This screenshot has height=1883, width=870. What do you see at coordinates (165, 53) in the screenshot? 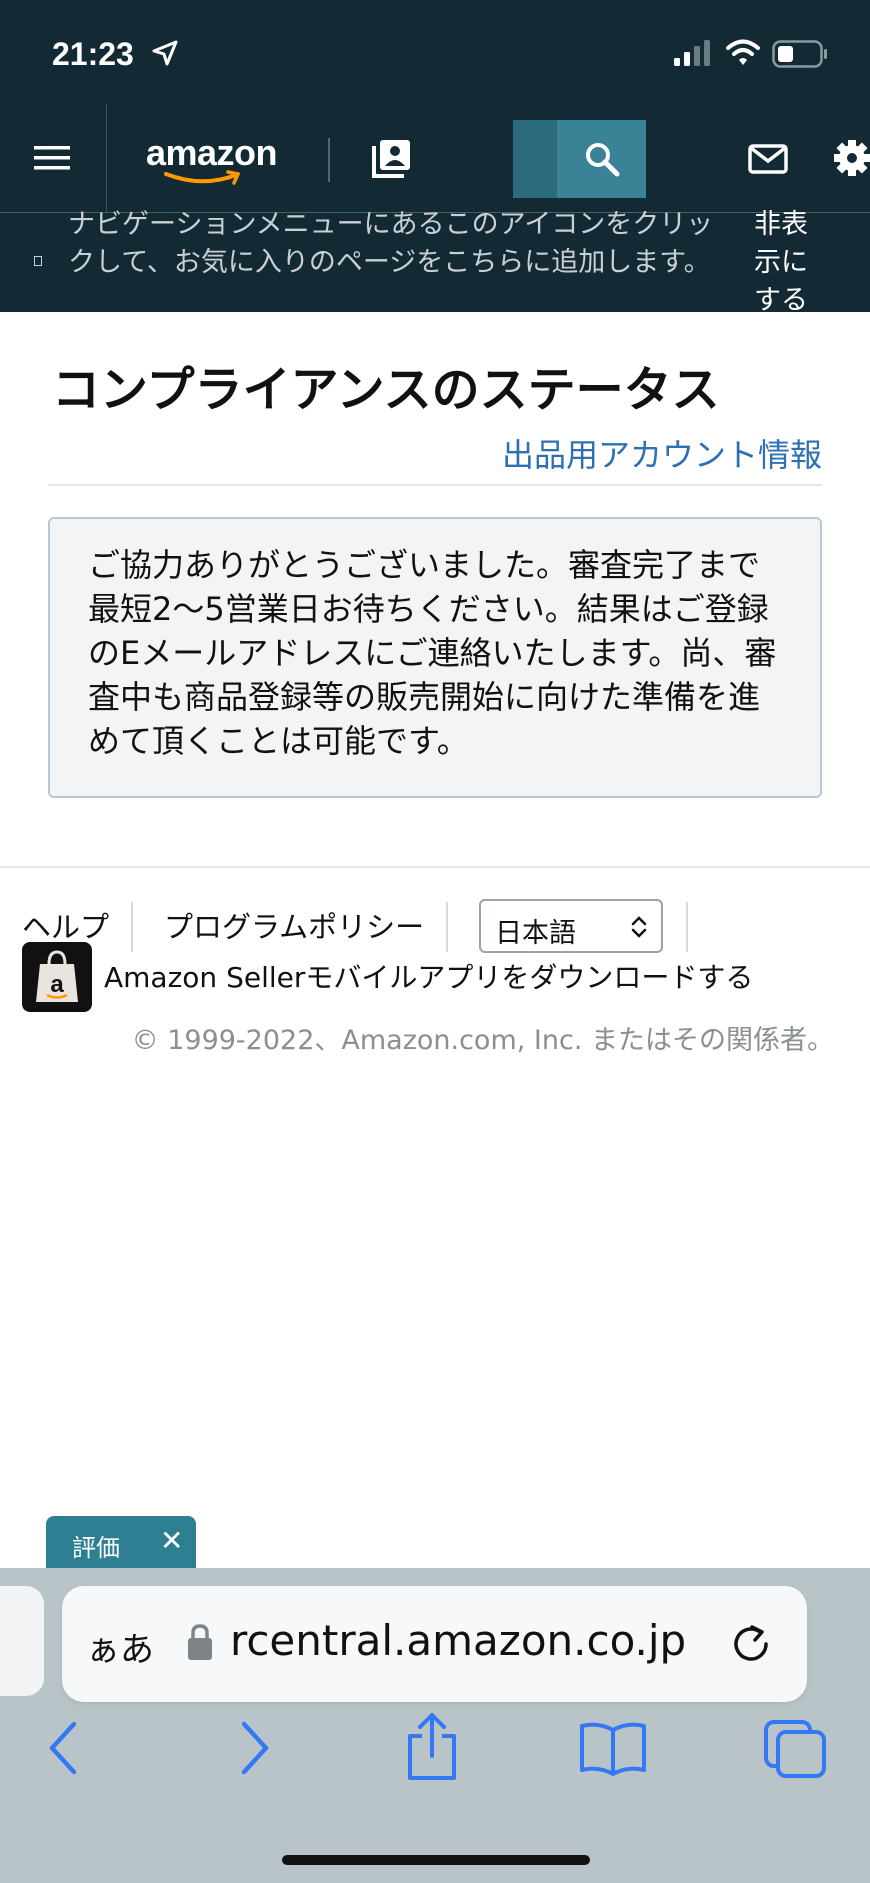
I see `location-arrow-icon` at bounding box center [165, 53].